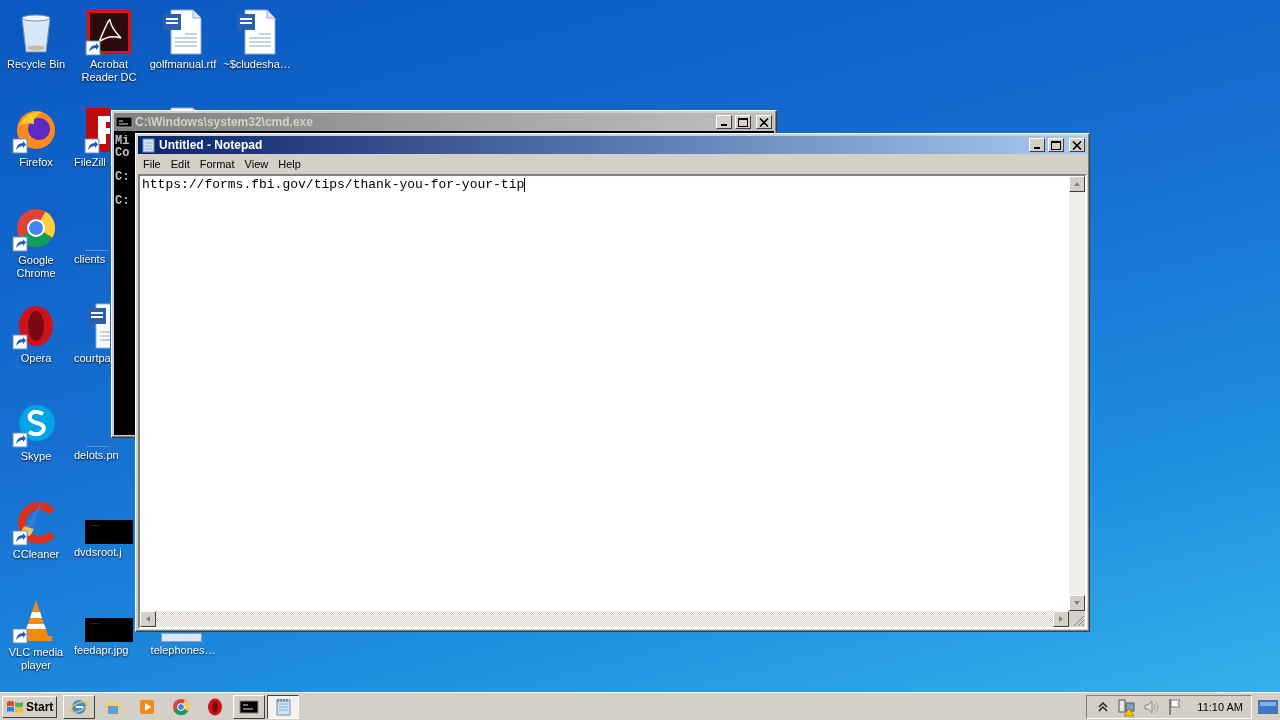  What do you see at coordinates (122, 153) in the screenshot?
I see `console-text: Co` at bounding box center [122, 153].